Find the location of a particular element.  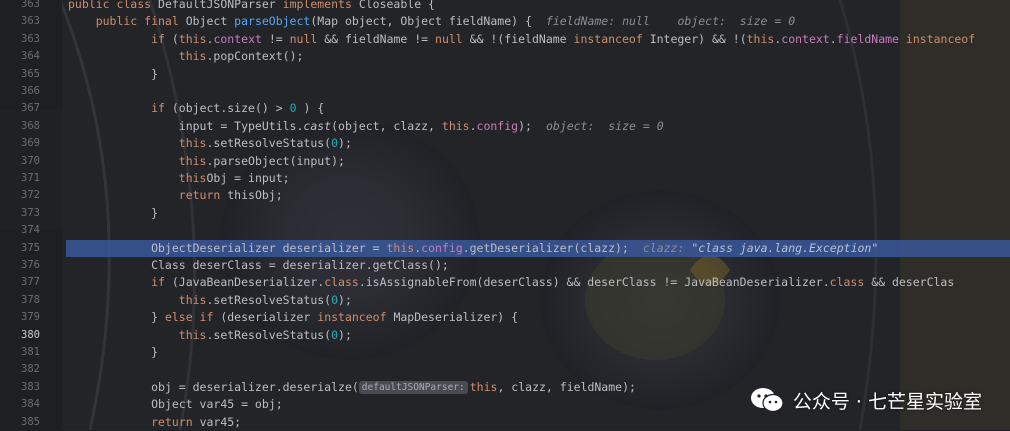

code-token: 0 is located at coordinates (335, 299).